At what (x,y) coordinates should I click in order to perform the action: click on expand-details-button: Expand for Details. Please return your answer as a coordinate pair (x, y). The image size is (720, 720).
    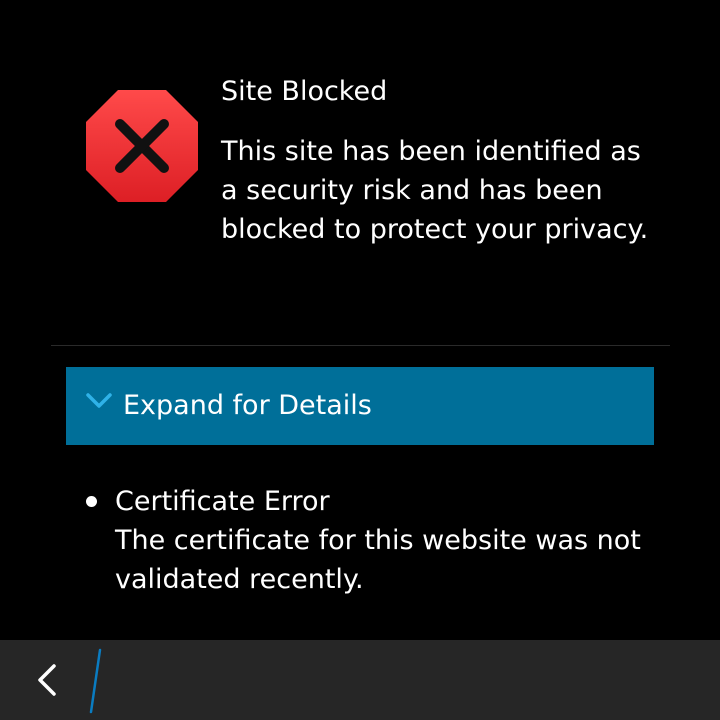
    Looking at the image, I should click on (360, 406).